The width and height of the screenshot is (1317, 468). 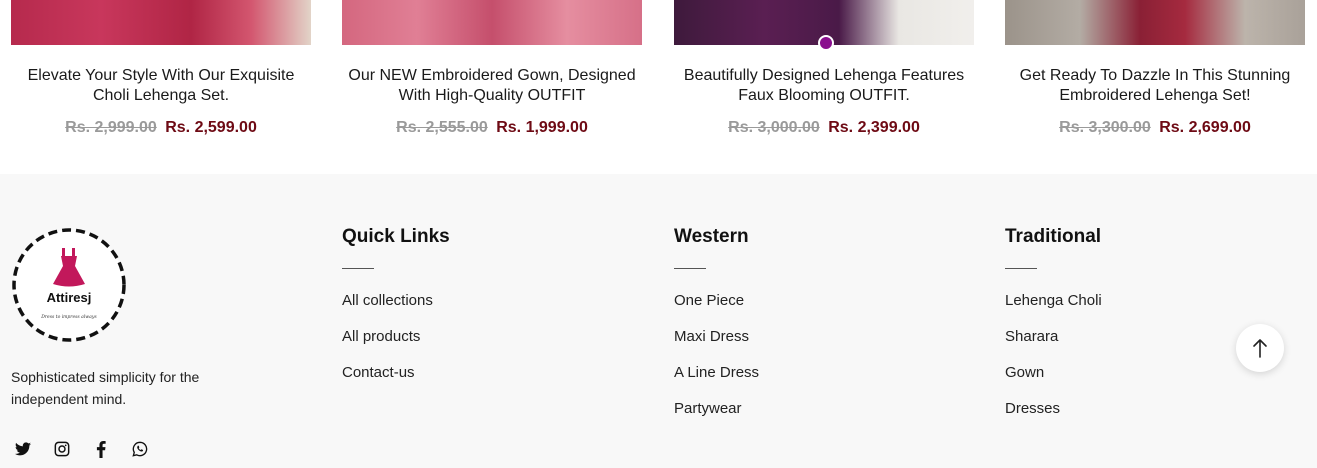 I want to click on sale-price: Rs. 2,699.00, so click(x=1205, y=127).